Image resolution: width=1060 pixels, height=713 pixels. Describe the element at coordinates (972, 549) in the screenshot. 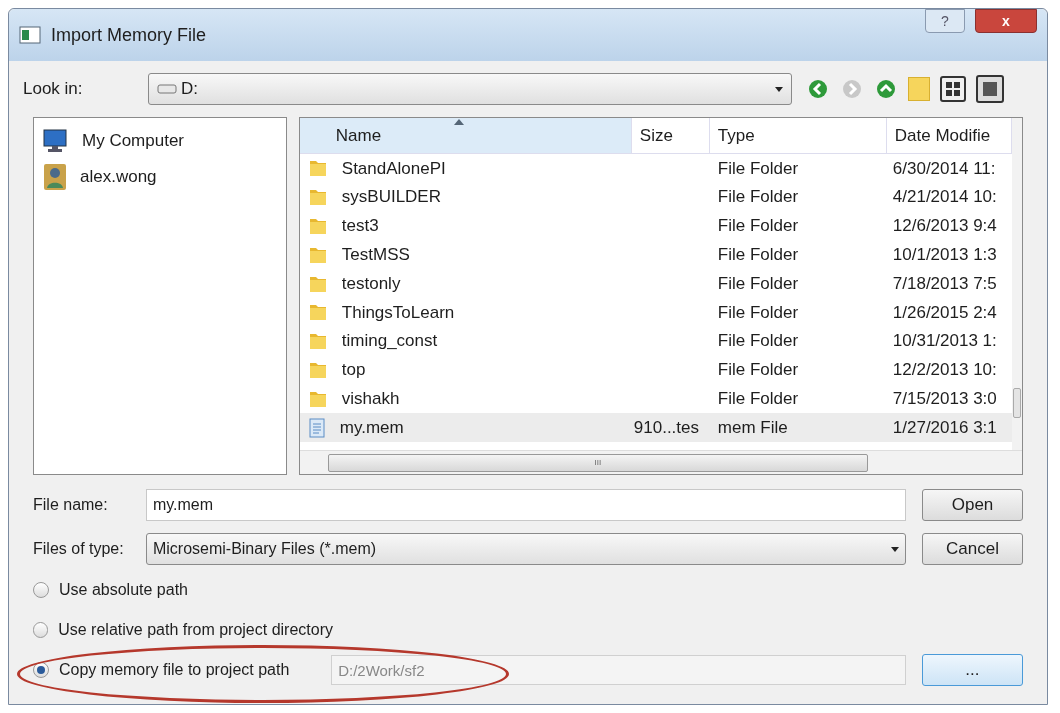

I see `cancel-button: Cancel` at that location.